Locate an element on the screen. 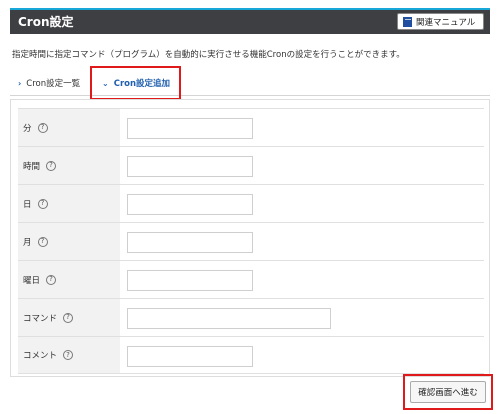  form-row-comment: コメント ? is located at coordinates (251, 355).